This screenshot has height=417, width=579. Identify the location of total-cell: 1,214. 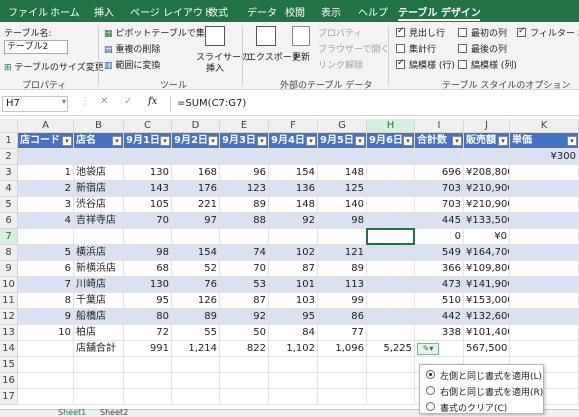
(196, 349).